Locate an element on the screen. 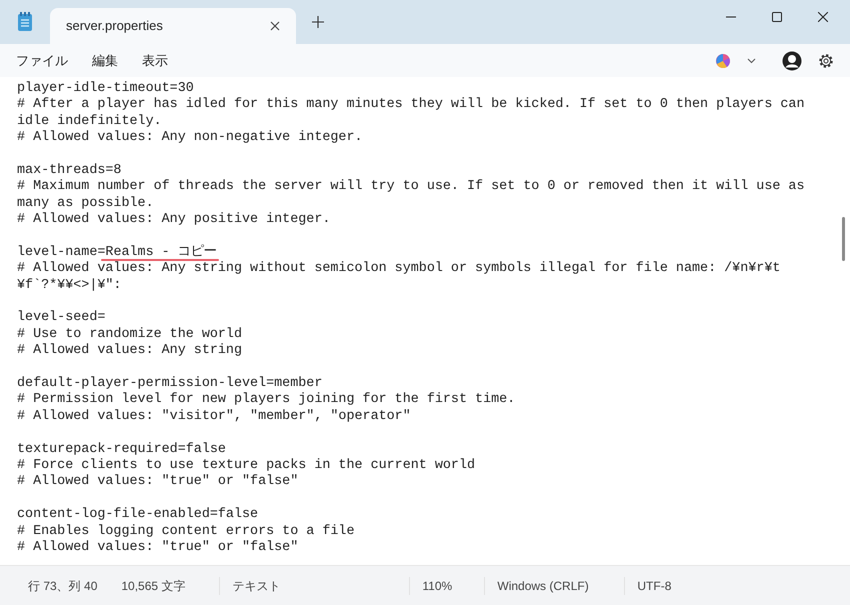  code-line: # Allowed values: Any string is located at coordinates (129, 350).